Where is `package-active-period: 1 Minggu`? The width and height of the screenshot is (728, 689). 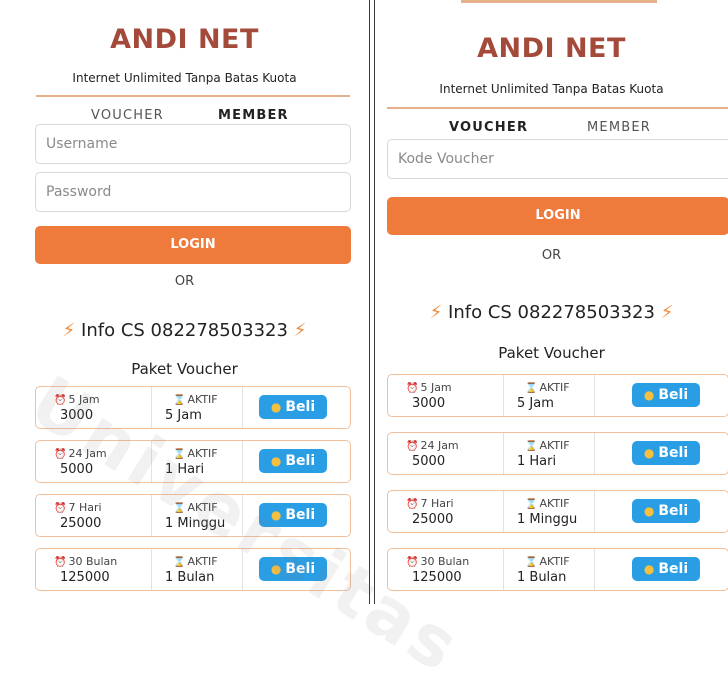
package-active-period: 1 Minggu is located at coordinates (547, 519).